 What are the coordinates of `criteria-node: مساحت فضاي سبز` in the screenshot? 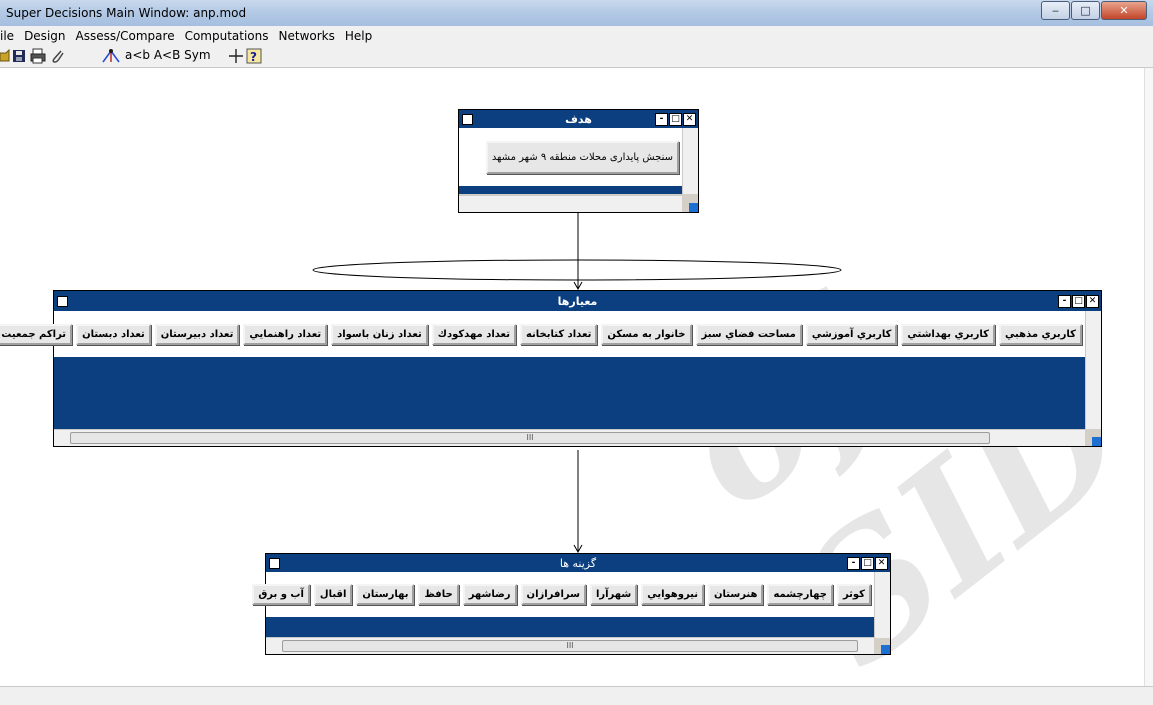 It's located at (748, 334).